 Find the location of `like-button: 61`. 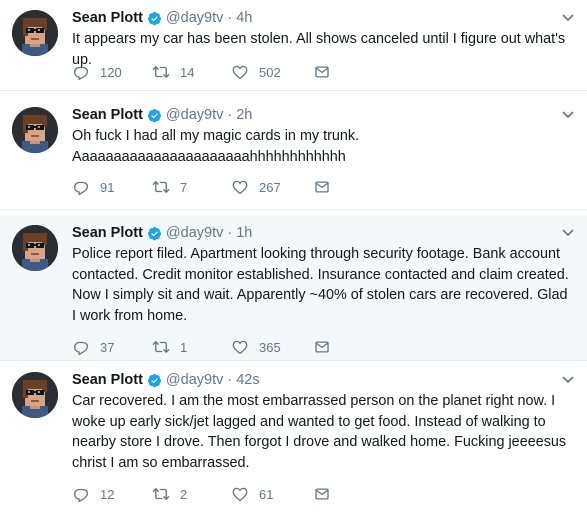

like-button: 61 is located at coordinates (272, 494).